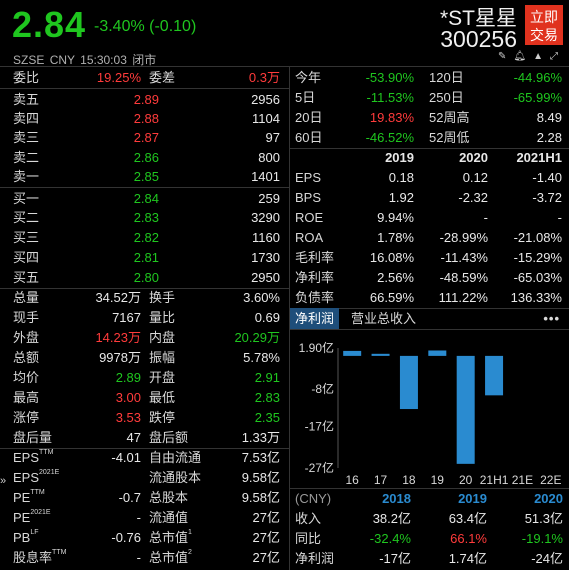 This screenshot has height=570, width=569. Describe the element at coordinates (118, 337) in the screenshot. I see `stat-value: 14.23万` at that location.